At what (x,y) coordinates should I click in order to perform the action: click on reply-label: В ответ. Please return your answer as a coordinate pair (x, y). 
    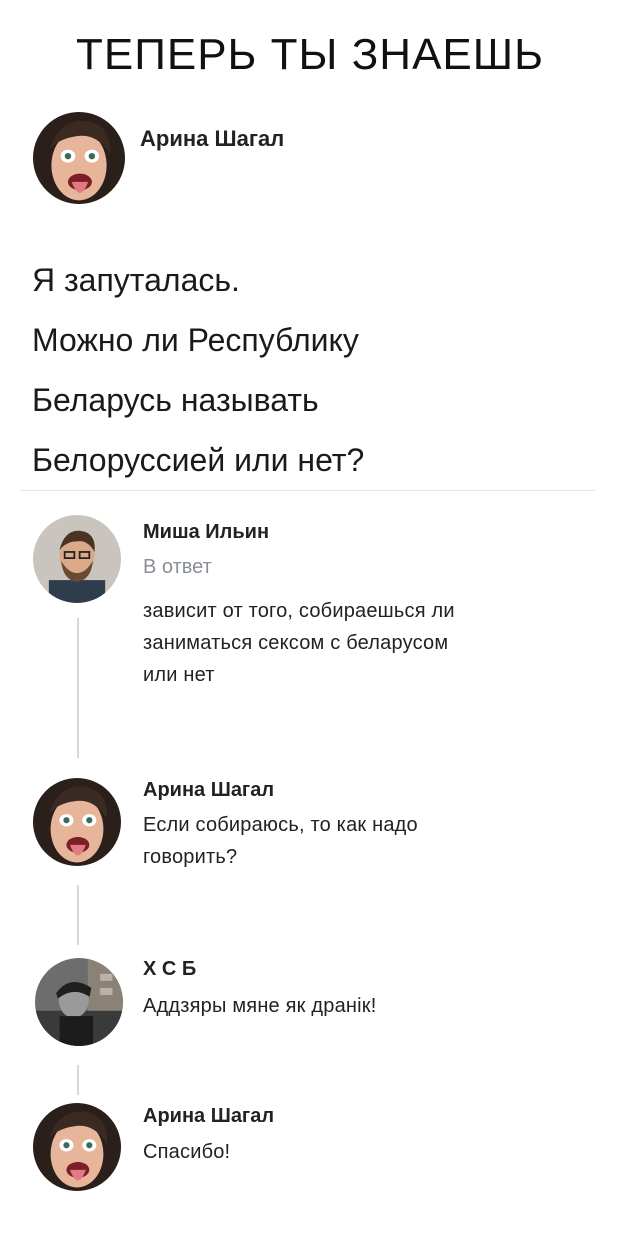
    Looking at the image, I should click on (177, 567).